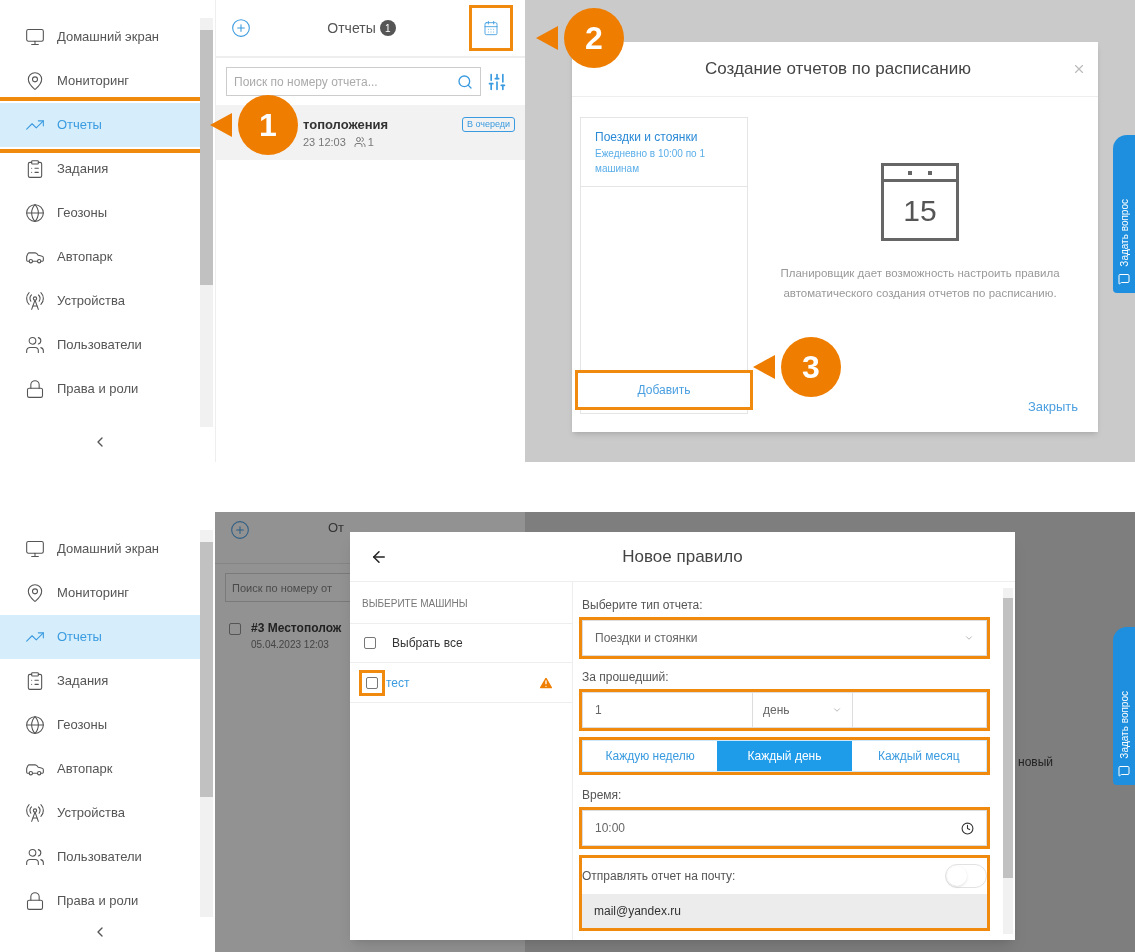  I want to click on description-text: Планировщик дает возможность настроить правила автоматического создания отчетов по расписанию., so click(920, 283).